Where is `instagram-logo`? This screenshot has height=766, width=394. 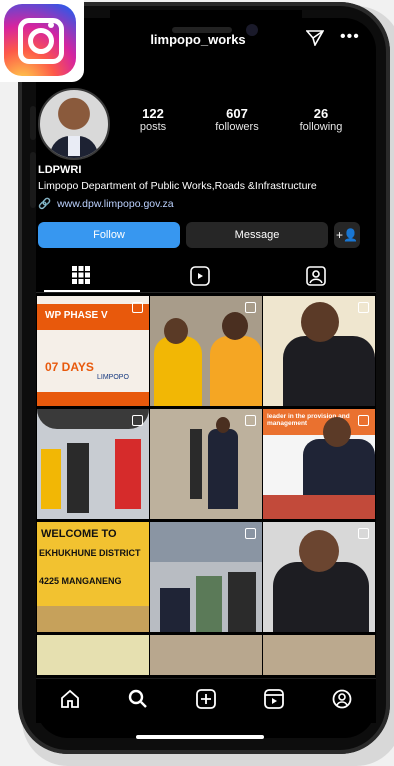
instagram-logo is located at coordinates (42, 41).